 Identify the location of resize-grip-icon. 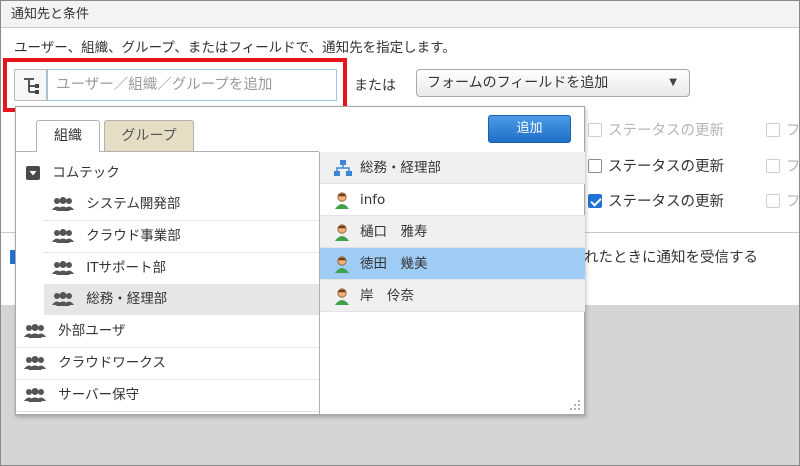
(575, 405).